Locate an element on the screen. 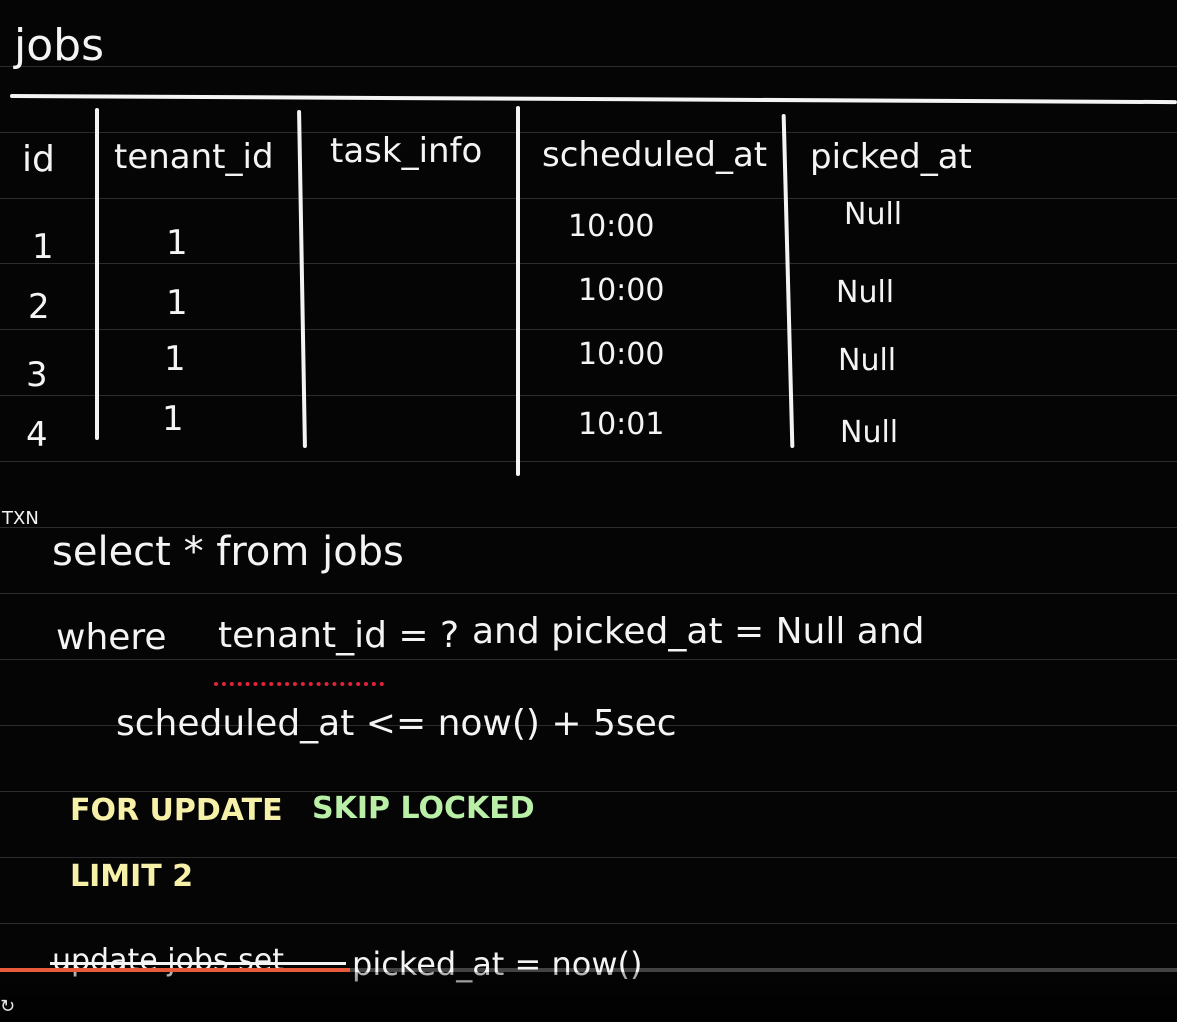  header-scheduled-at: scheduled_at is located at coordinates (655, 155).